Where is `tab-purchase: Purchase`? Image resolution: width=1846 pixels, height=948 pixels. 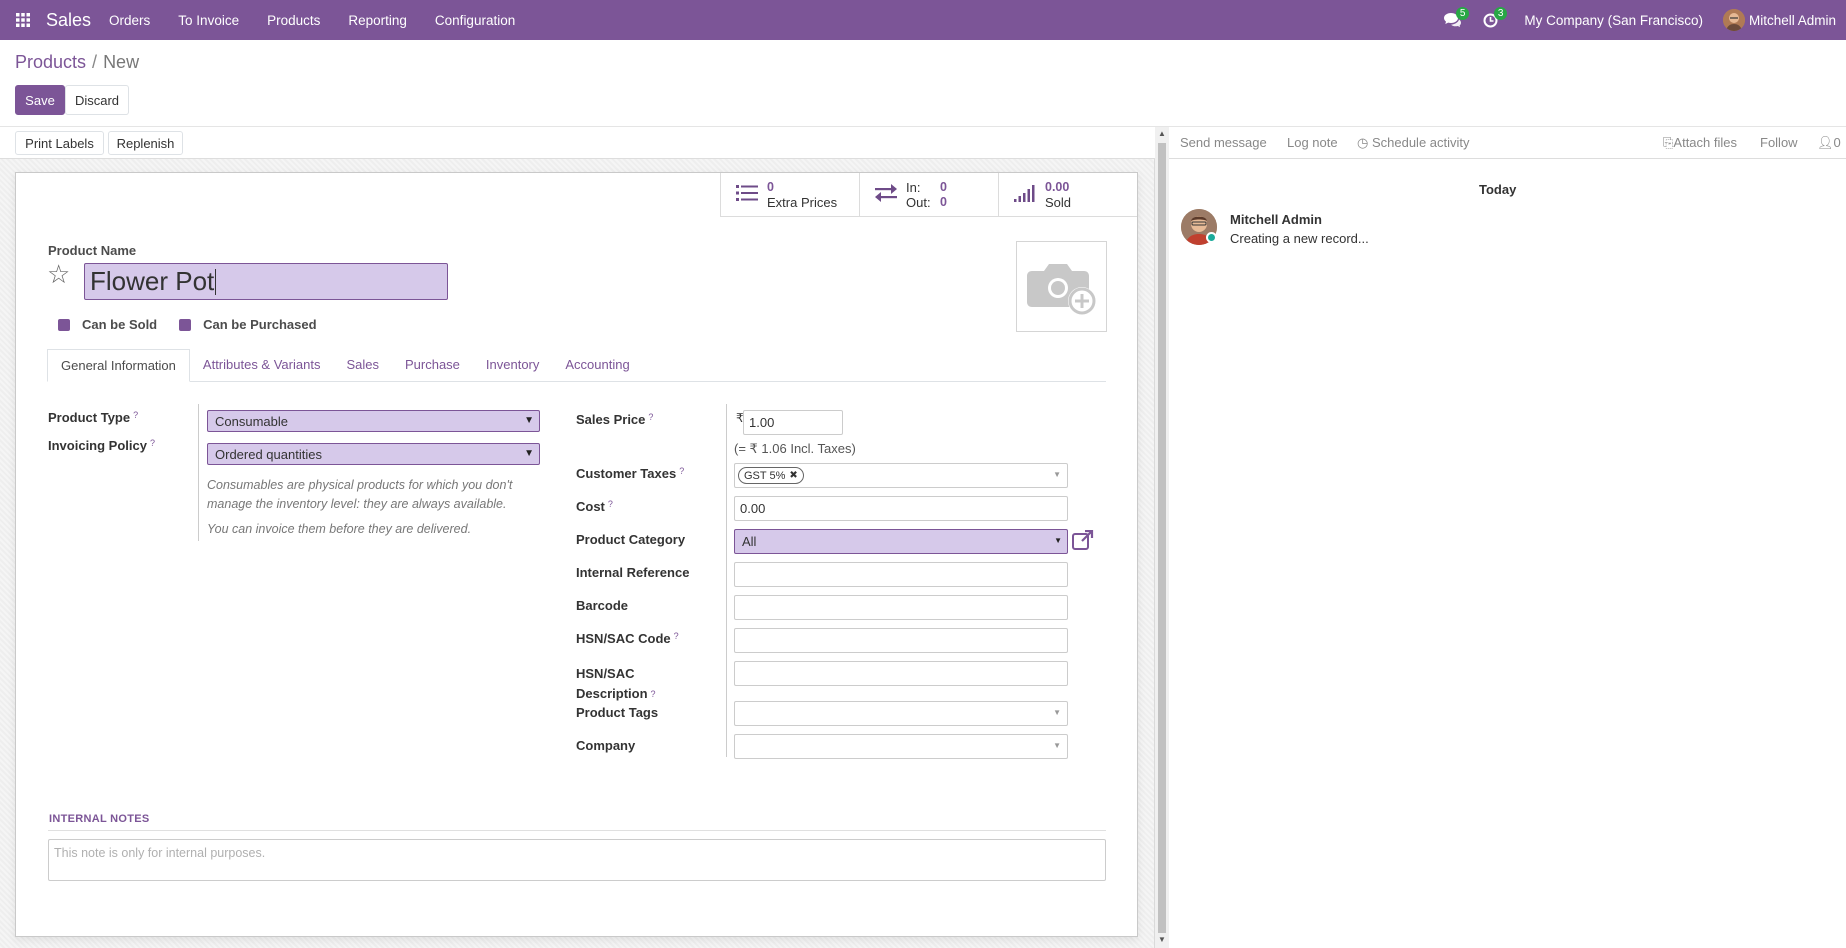 tab-purchase: Purchase is located at coordinates (432, 365).